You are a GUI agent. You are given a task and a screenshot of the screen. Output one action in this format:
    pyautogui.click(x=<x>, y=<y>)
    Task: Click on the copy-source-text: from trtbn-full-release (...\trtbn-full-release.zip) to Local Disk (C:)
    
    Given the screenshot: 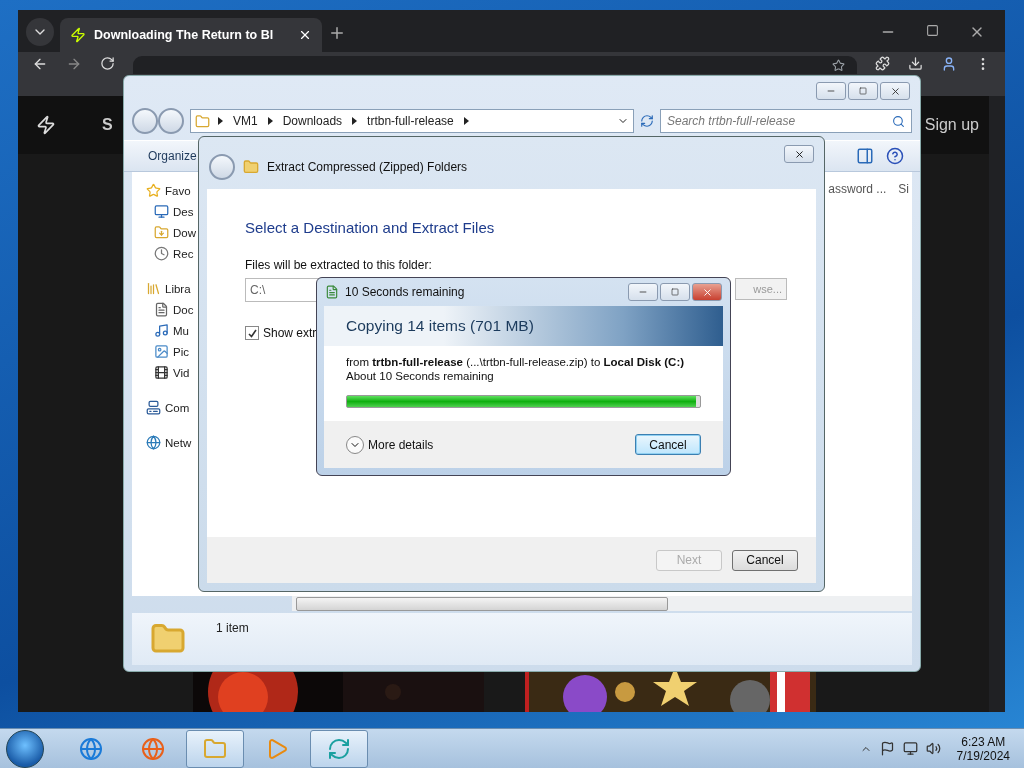 What is the action you would take?
    pyautogui.click(x=516, y=362)
    